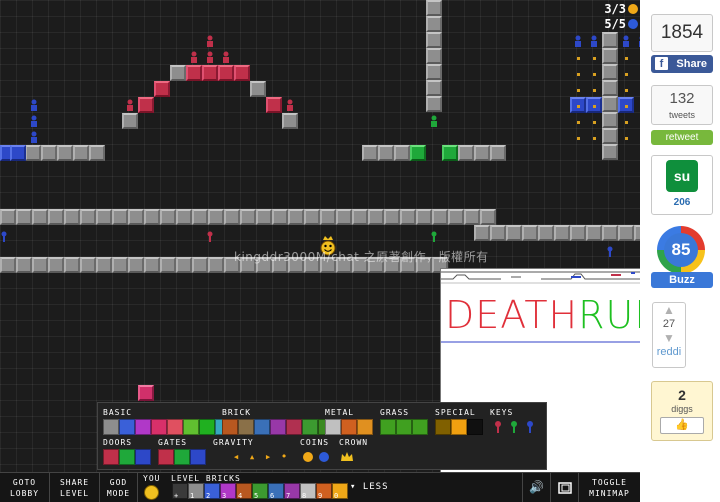  I want to click on red-block, so click(194, 73).